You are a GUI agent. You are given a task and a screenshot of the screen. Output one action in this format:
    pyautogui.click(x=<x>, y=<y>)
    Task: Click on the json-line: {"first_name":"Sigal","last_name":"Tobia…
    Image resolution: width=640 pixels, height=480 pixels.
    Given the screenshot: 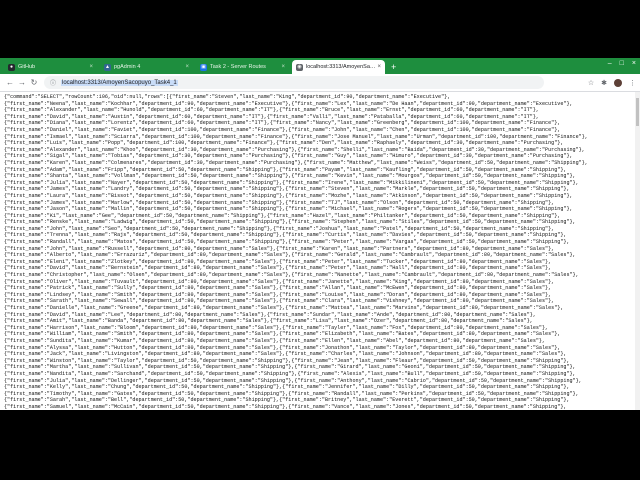 What is the action you would take?
    pyautogui.click(x=288, y=156)
    